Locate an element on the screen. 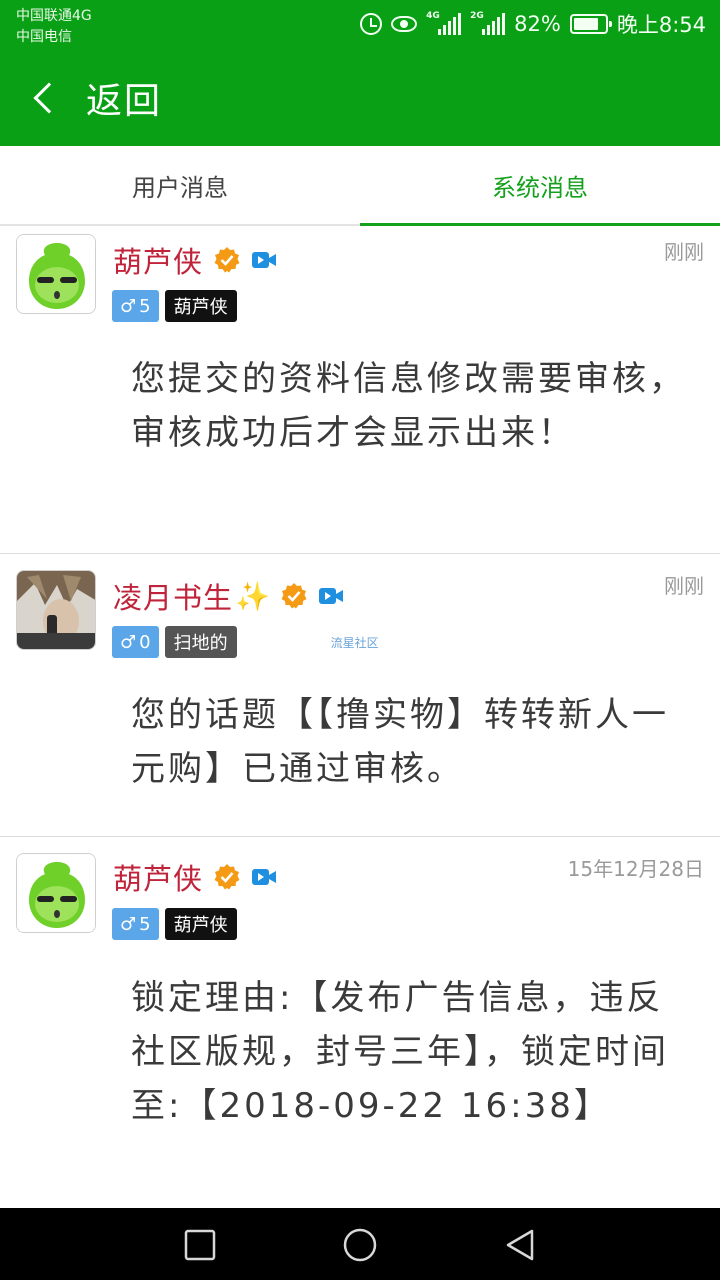 This screenshot has height=1280, width=720. chevron-left-icon is located at coordinates (49, 98).